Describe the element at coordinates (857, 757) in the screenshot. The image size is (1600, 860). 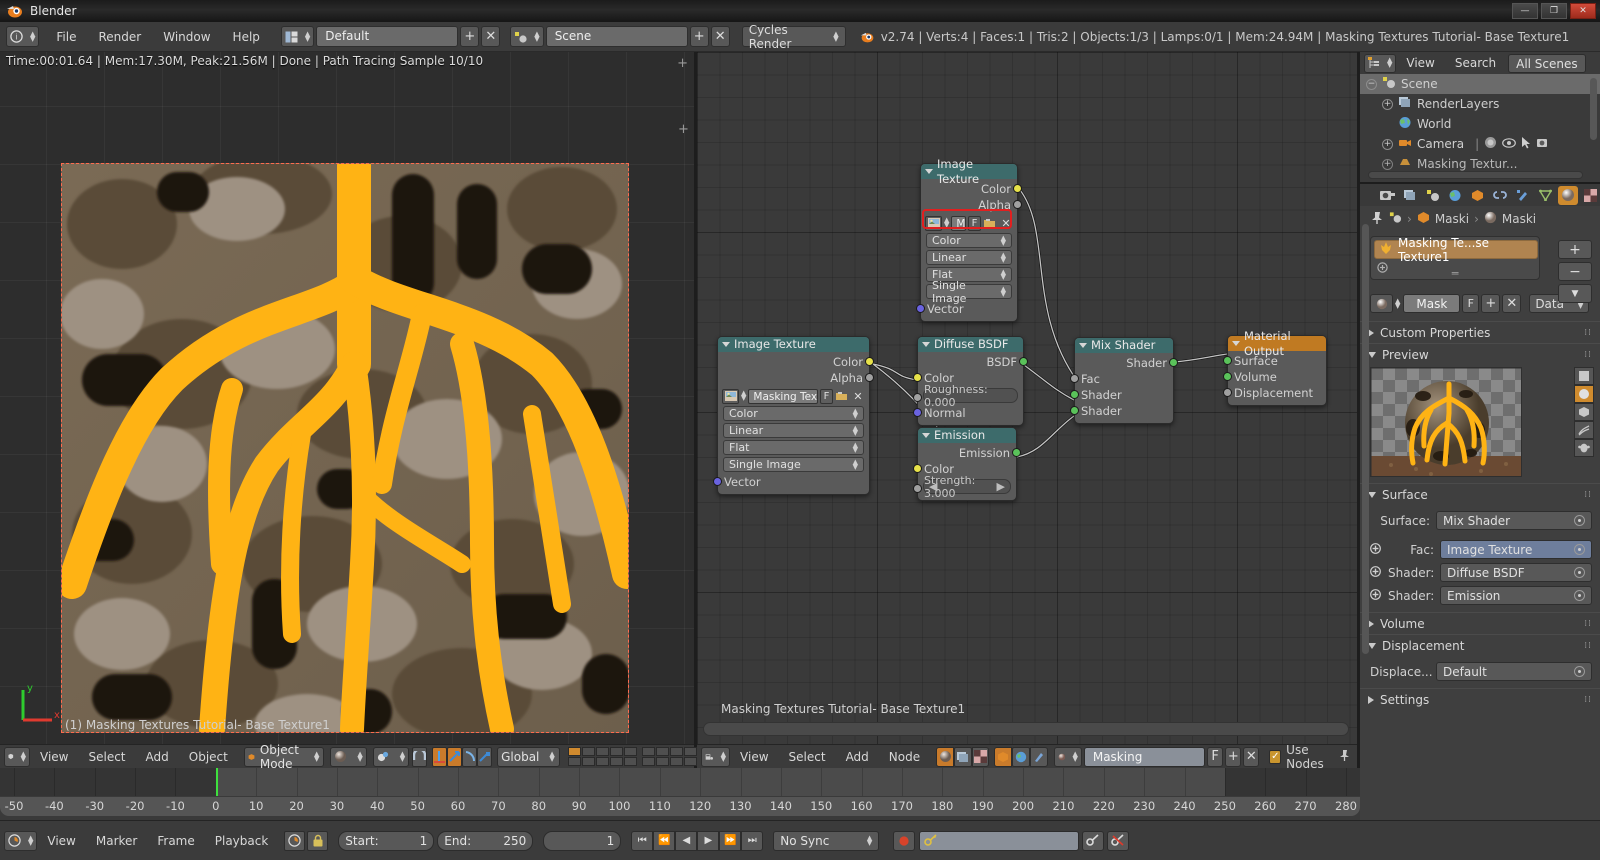
I see `node-menu-add: Add` at that location.